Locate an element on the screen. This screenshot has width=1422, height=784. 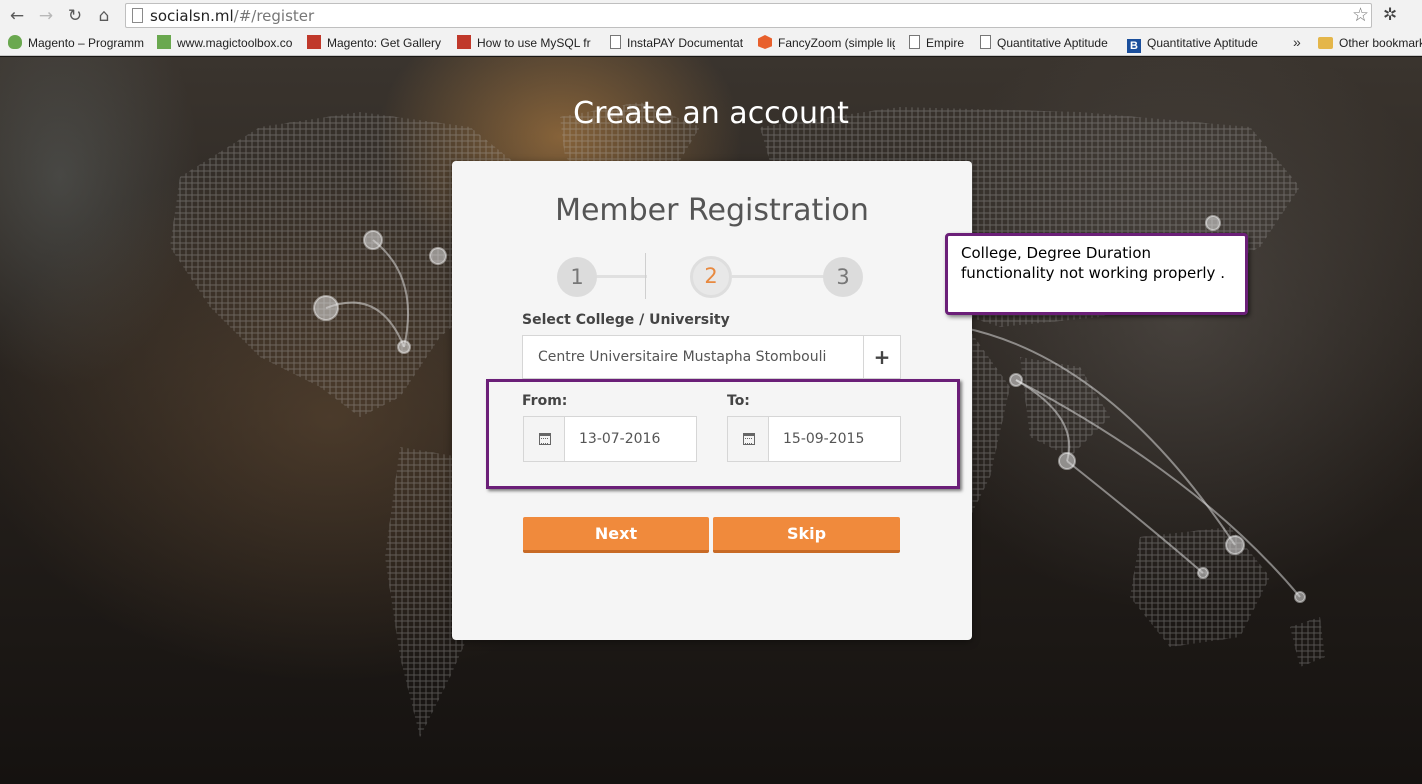
bookmark-item: B Quantitative Aptitude is located at coordinates (1195, 44).